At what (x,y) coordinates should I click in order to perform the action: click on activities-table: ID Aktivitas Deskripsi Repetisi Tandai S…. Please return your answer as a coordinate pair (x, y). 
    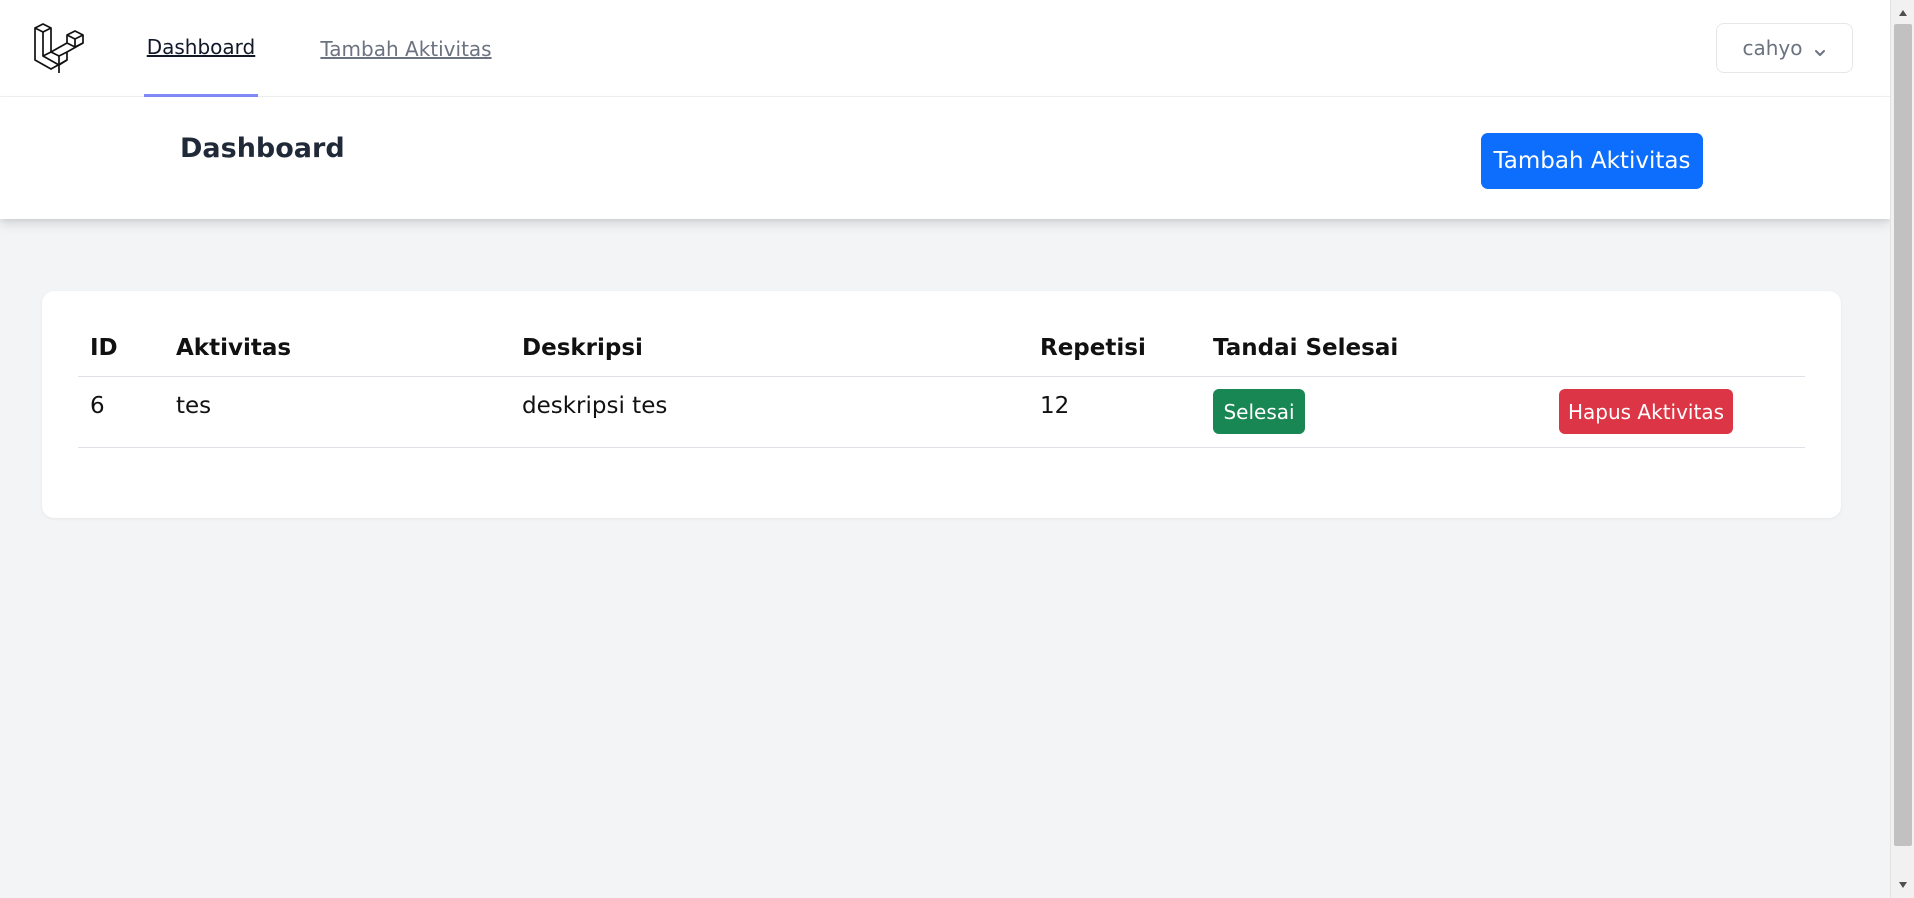
    Looking at the image, I should click on (941, 389).